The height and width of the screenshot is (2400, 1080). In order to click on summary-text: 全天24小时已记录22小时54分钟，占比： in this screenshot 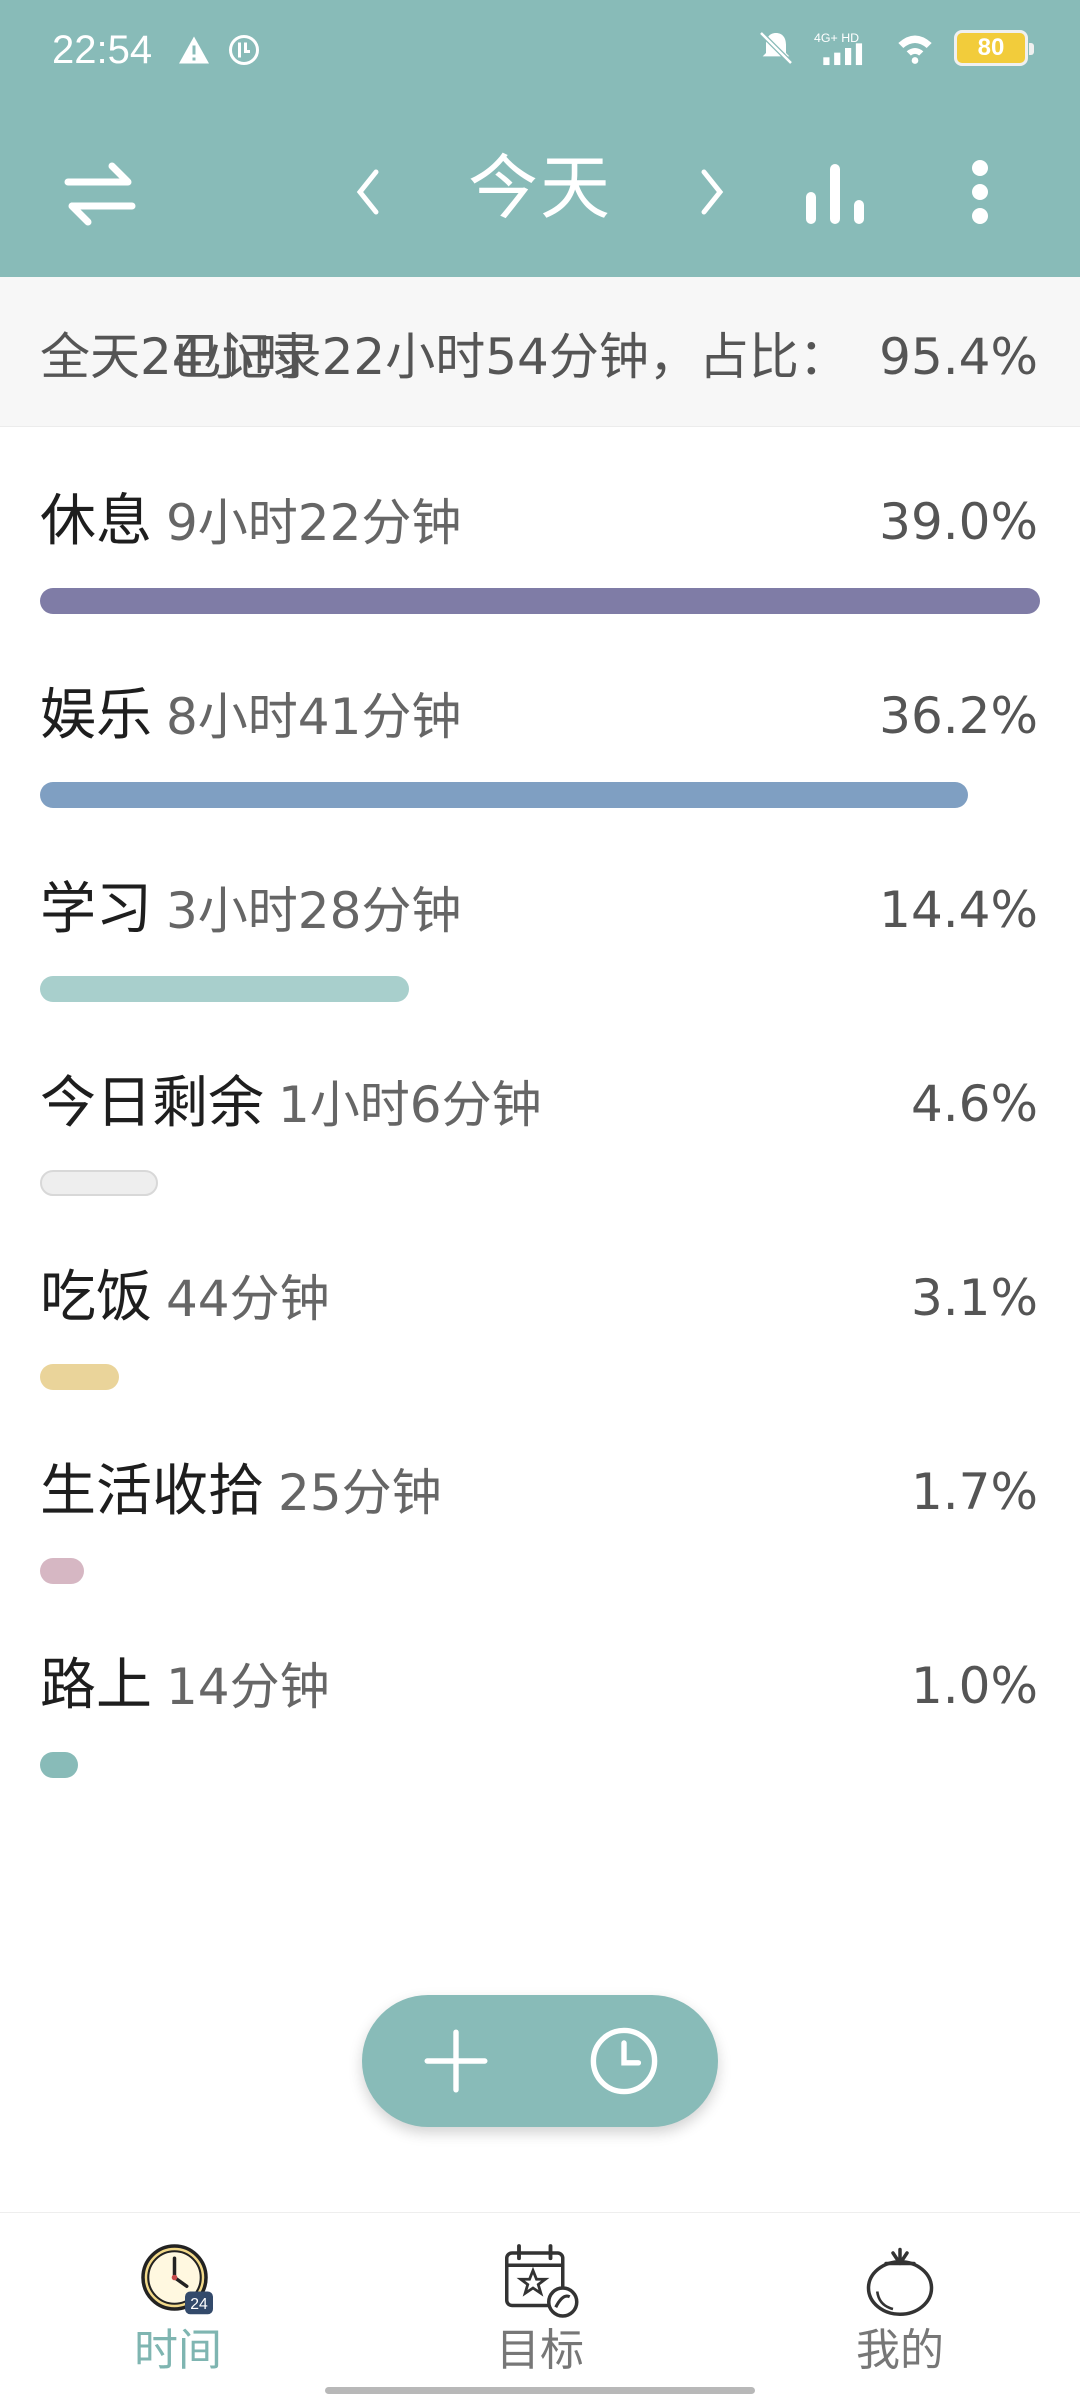, I will do `click(444, 357)`.